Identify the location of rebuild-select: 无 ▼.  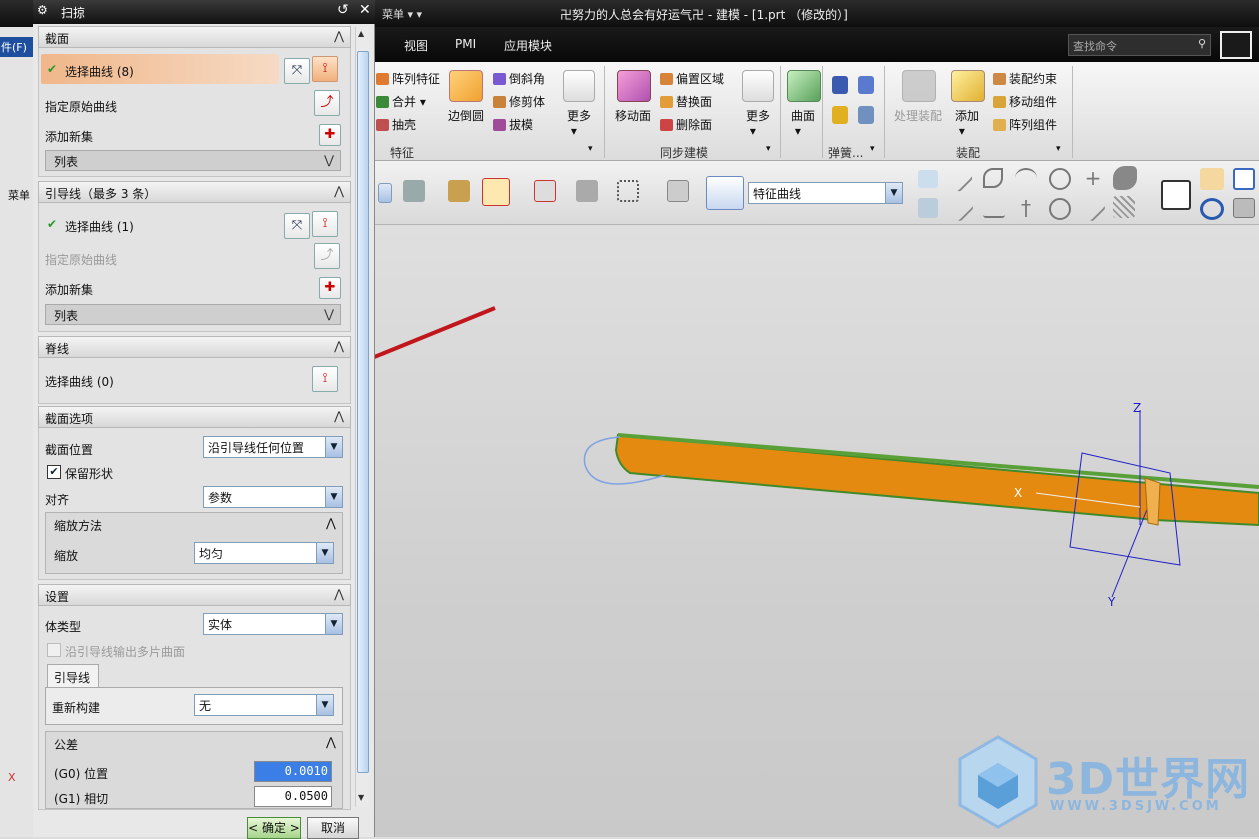
(264, 705).